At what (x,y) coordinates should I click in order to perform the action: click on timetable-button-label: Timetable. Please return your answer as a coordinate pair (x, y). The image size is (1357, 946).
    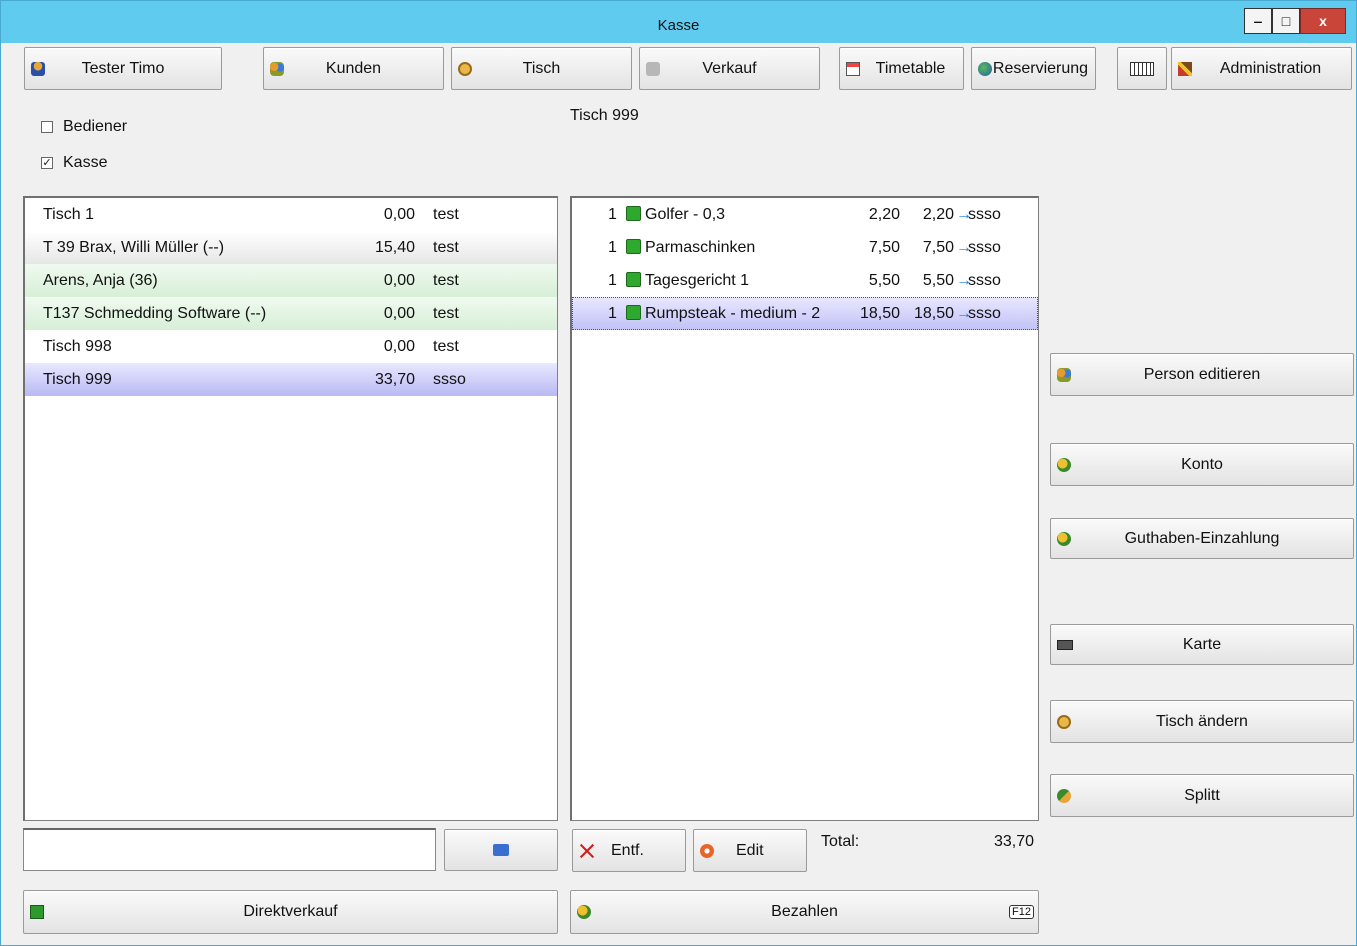
    Looking at the image, I should click on (910, 68).